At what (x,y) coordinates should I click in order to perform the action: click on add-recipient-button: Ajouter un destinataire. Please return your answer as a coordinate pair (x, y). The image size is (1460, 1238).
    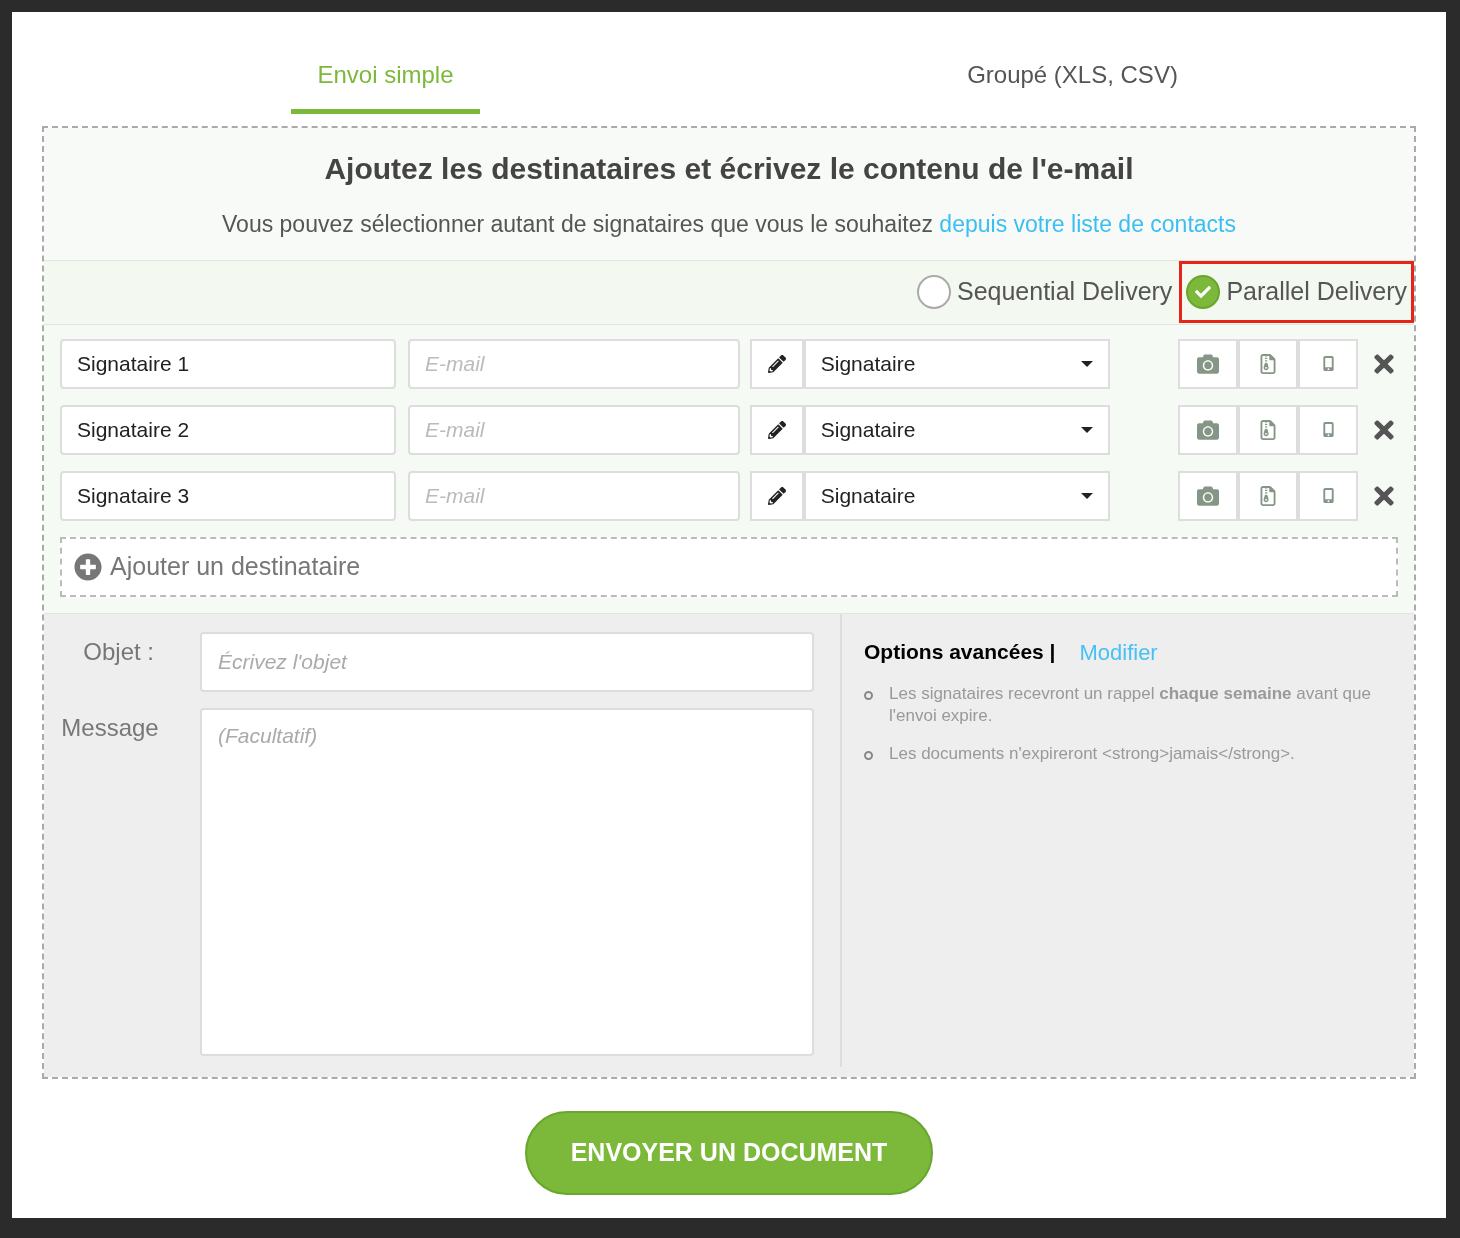
    Looking at the image, I should click on (729, 566).